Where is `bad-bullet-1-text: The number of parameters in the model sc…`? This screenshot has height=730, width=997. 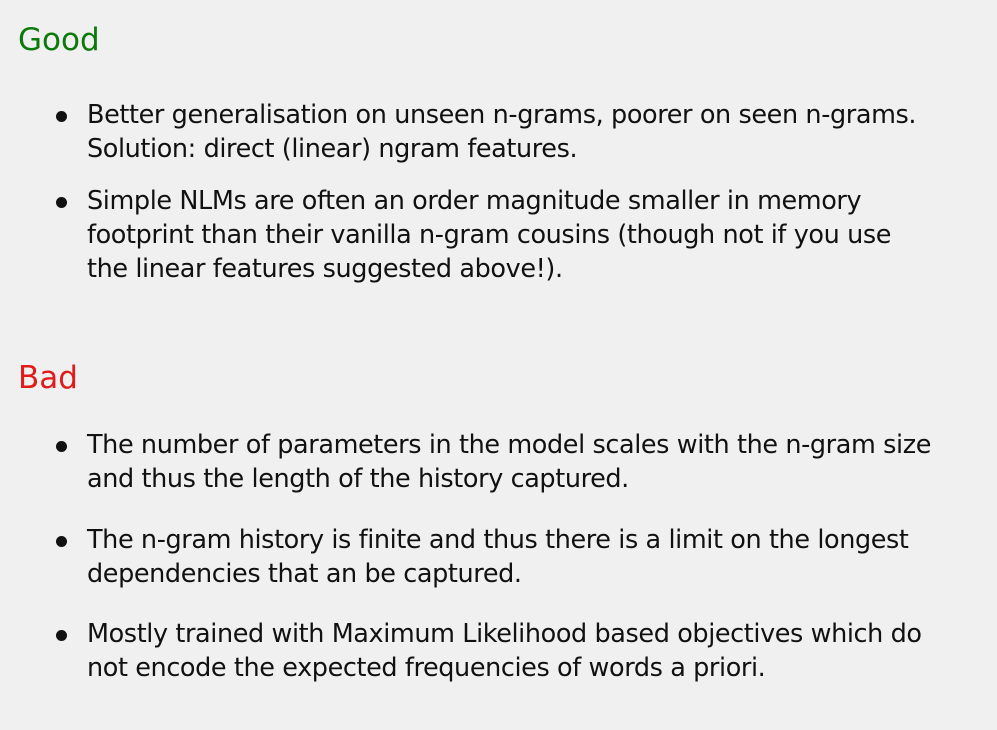 bad-bullet-1-text: The number of parameters in the model sc… is located at coordinates (539, 462).